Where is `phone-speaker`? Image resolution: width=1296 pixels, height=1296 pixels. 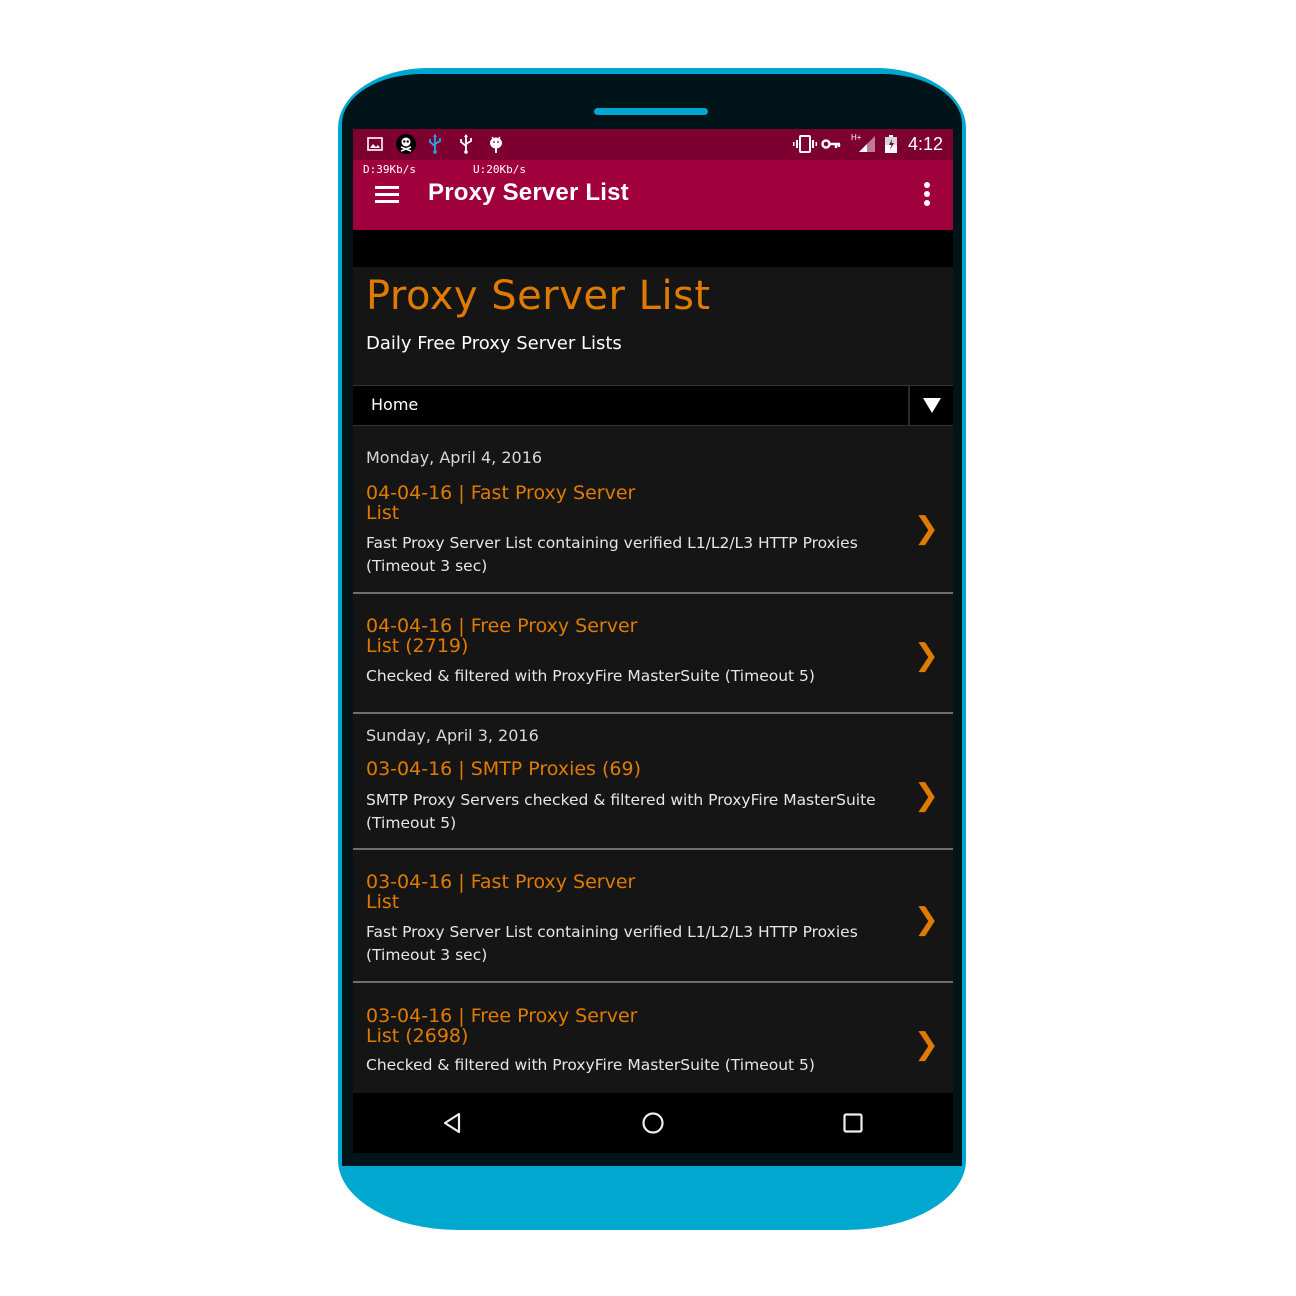
phone-speaker is located at coordinates (651, 111).